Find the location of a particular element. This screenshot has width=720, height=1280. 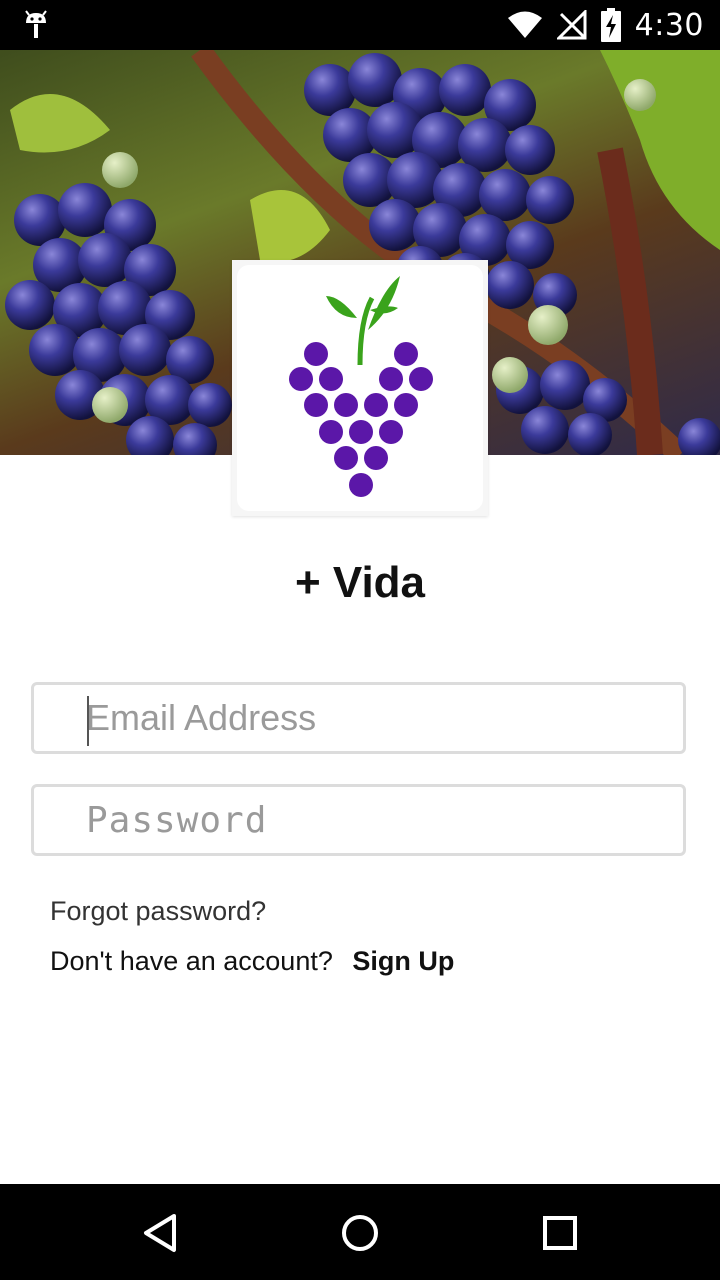

wifi-icon is located at coordinates (524, 24).